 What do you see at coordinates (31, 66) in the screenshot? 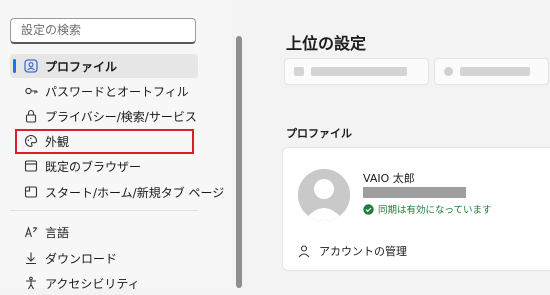
I see `profile-icon` at bounding box center [31, 66].